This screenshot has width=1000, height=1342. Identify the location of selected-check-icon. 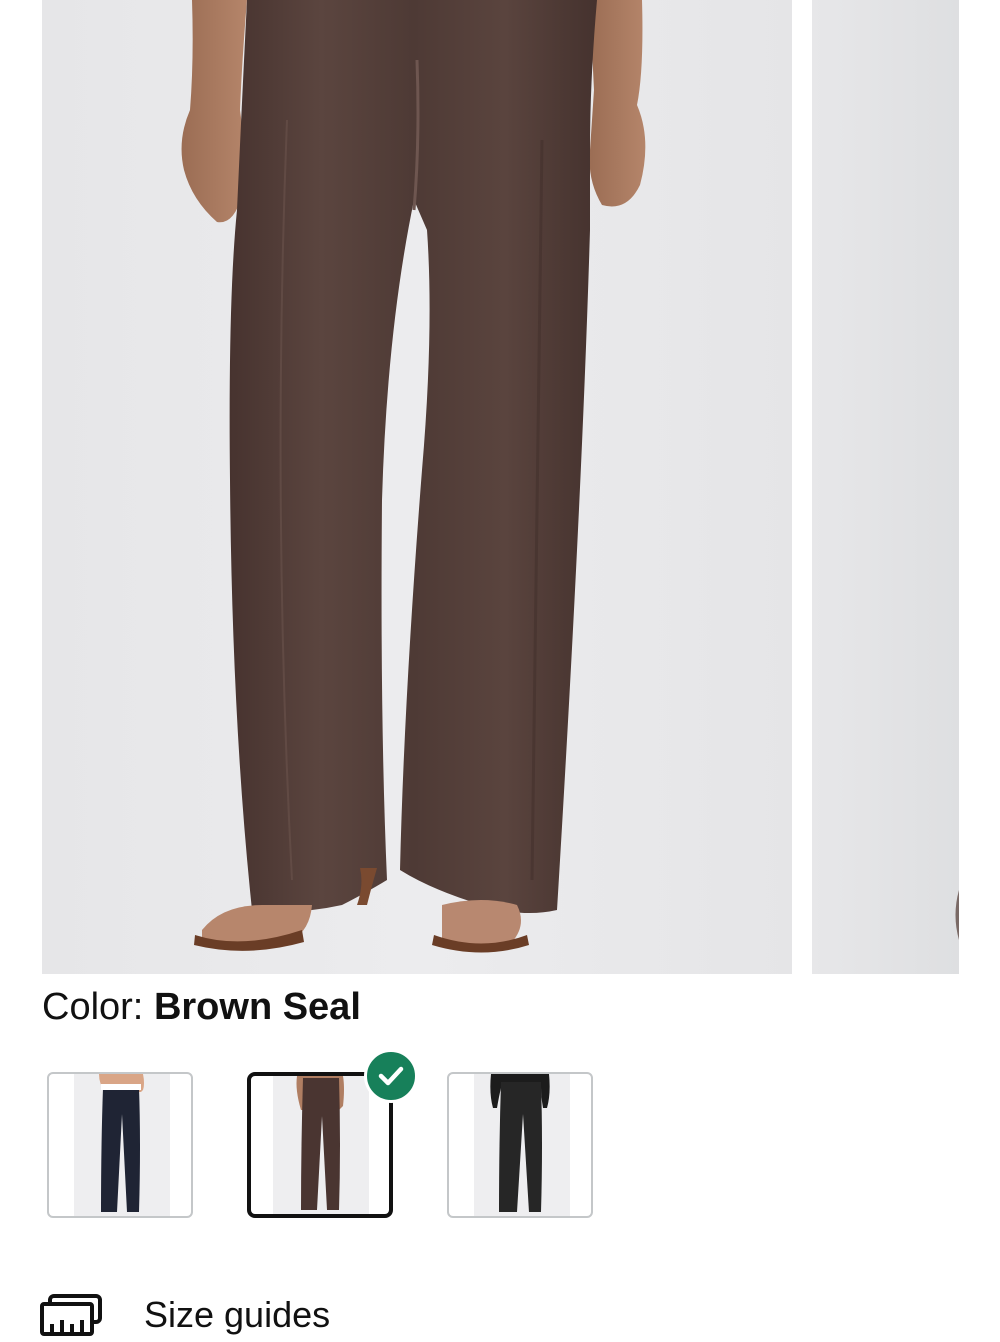
(391, 1076).